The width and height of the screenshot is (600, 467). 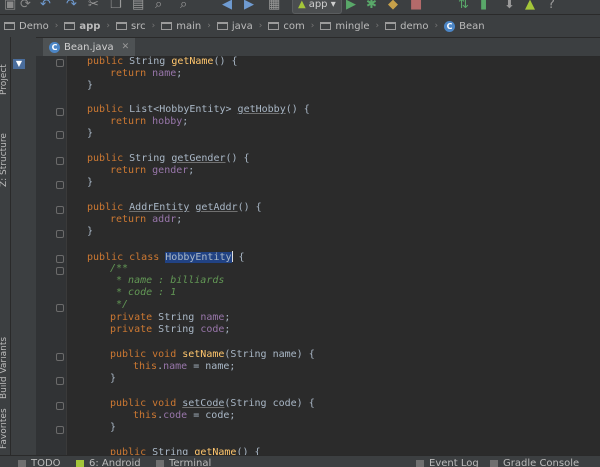 What do you see at coordinates (344, 26) in the screenshot?
I see `breadcrumb-item-mingle: mingle` at bounding box center [344, 26].